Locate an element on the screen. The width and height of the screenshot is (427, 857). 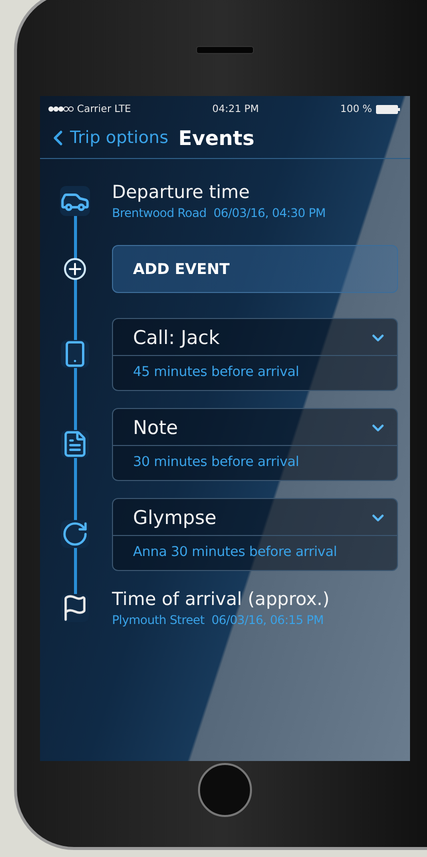
circular-arrow-icon is located at coordinates (75, 534).